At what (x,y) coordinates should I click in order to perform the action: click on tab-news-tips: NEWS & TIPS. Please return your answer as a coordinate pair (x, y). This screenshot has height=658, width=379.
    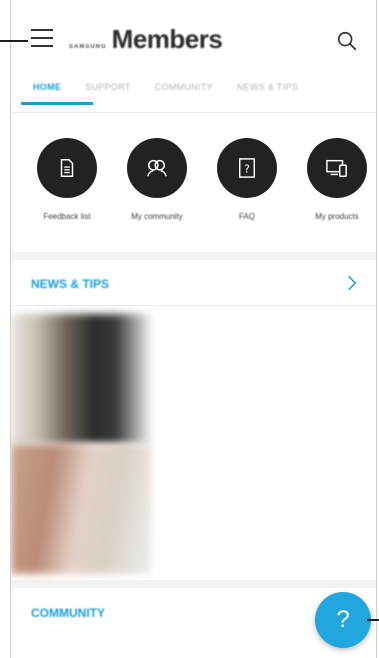
    Looking at the image, I should click on (267, 91).